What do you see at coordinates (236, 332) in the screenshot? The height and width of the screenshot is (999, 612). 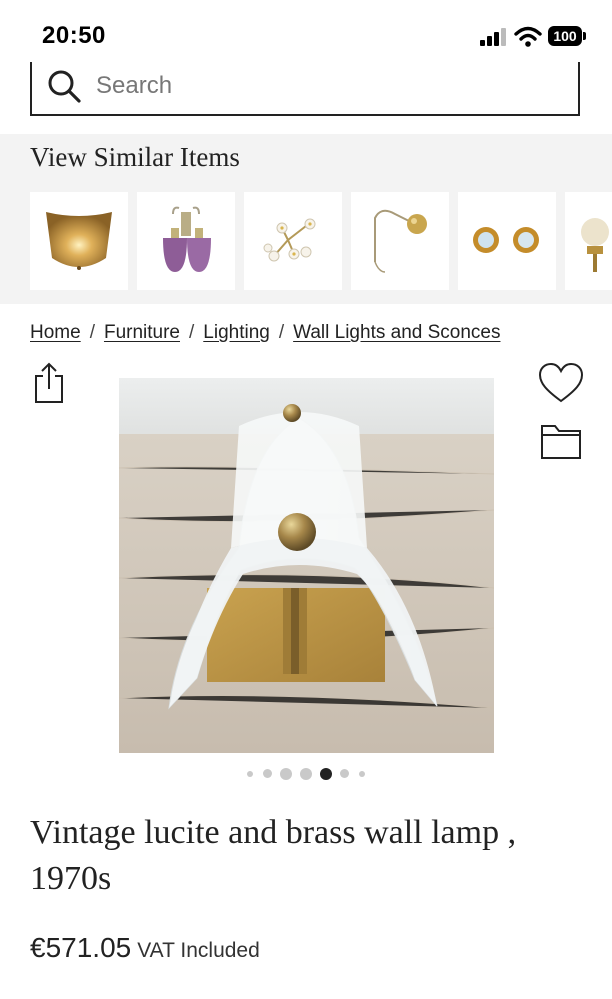 I see `breadcrumb-lighting: Lighting` at bounding box center [236, 332].